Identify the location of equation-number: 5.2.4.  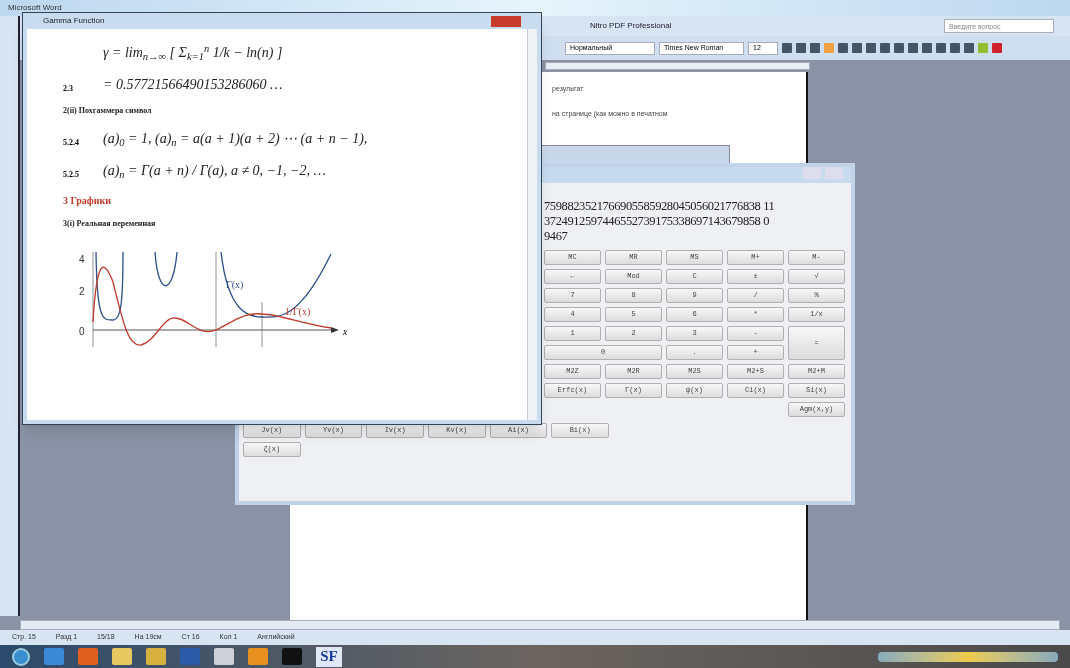
(71, 143).